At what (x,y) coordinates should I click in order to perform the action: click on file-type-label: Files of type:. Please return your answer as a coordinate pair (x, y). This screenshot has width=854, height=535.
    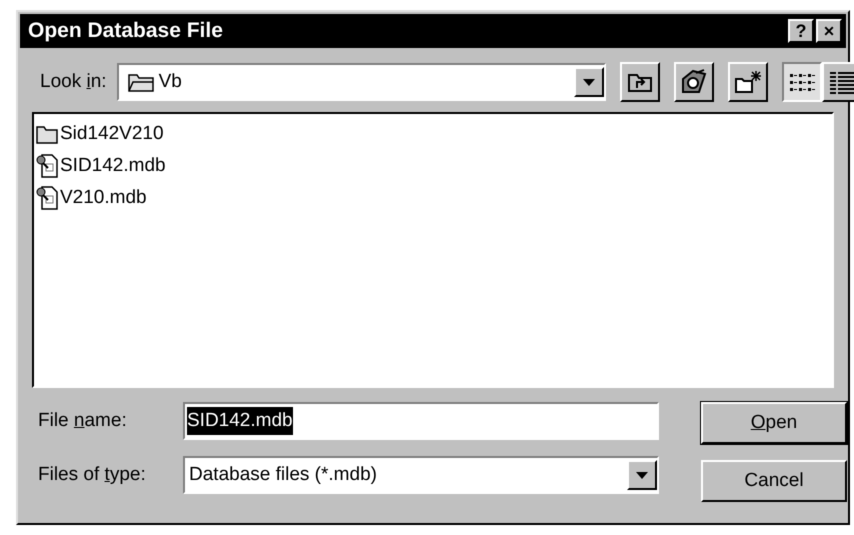
    Looking at the image, I should click on (92, 474).